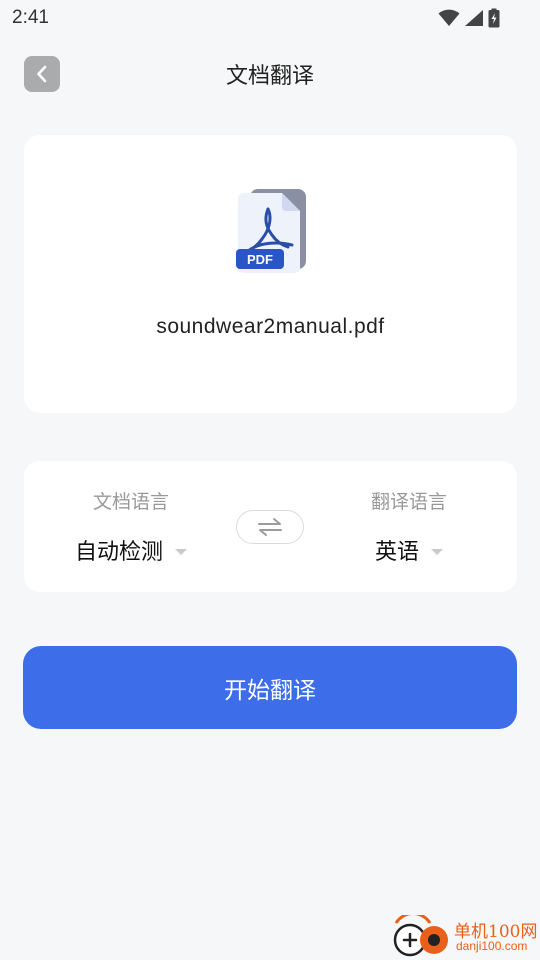 The image size is (540, 960). Describe the element at coordinates (131, 526) in the screenshot. I see `source-language-column: 文档语言 自动检测` at that location.